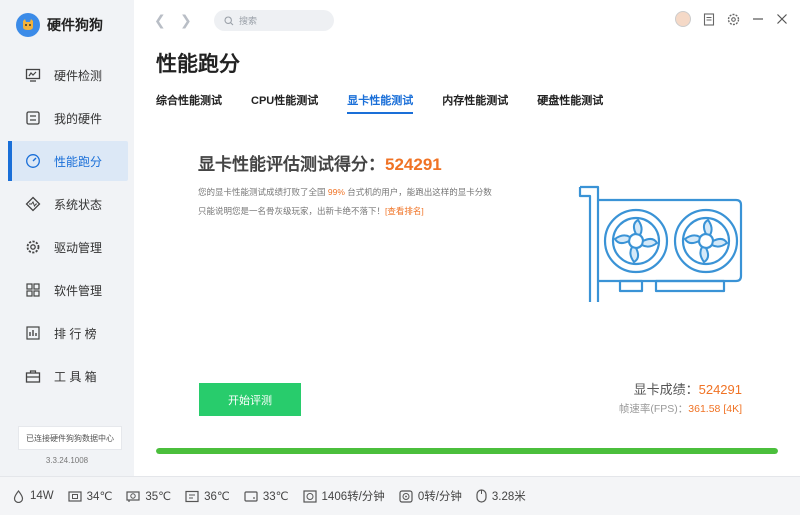 This screenshot has width=800, height=515. What do you see at coordinates (683, 19) in the screenshot?
I see `user-avatar-icon` at bounding box center [683, 19].